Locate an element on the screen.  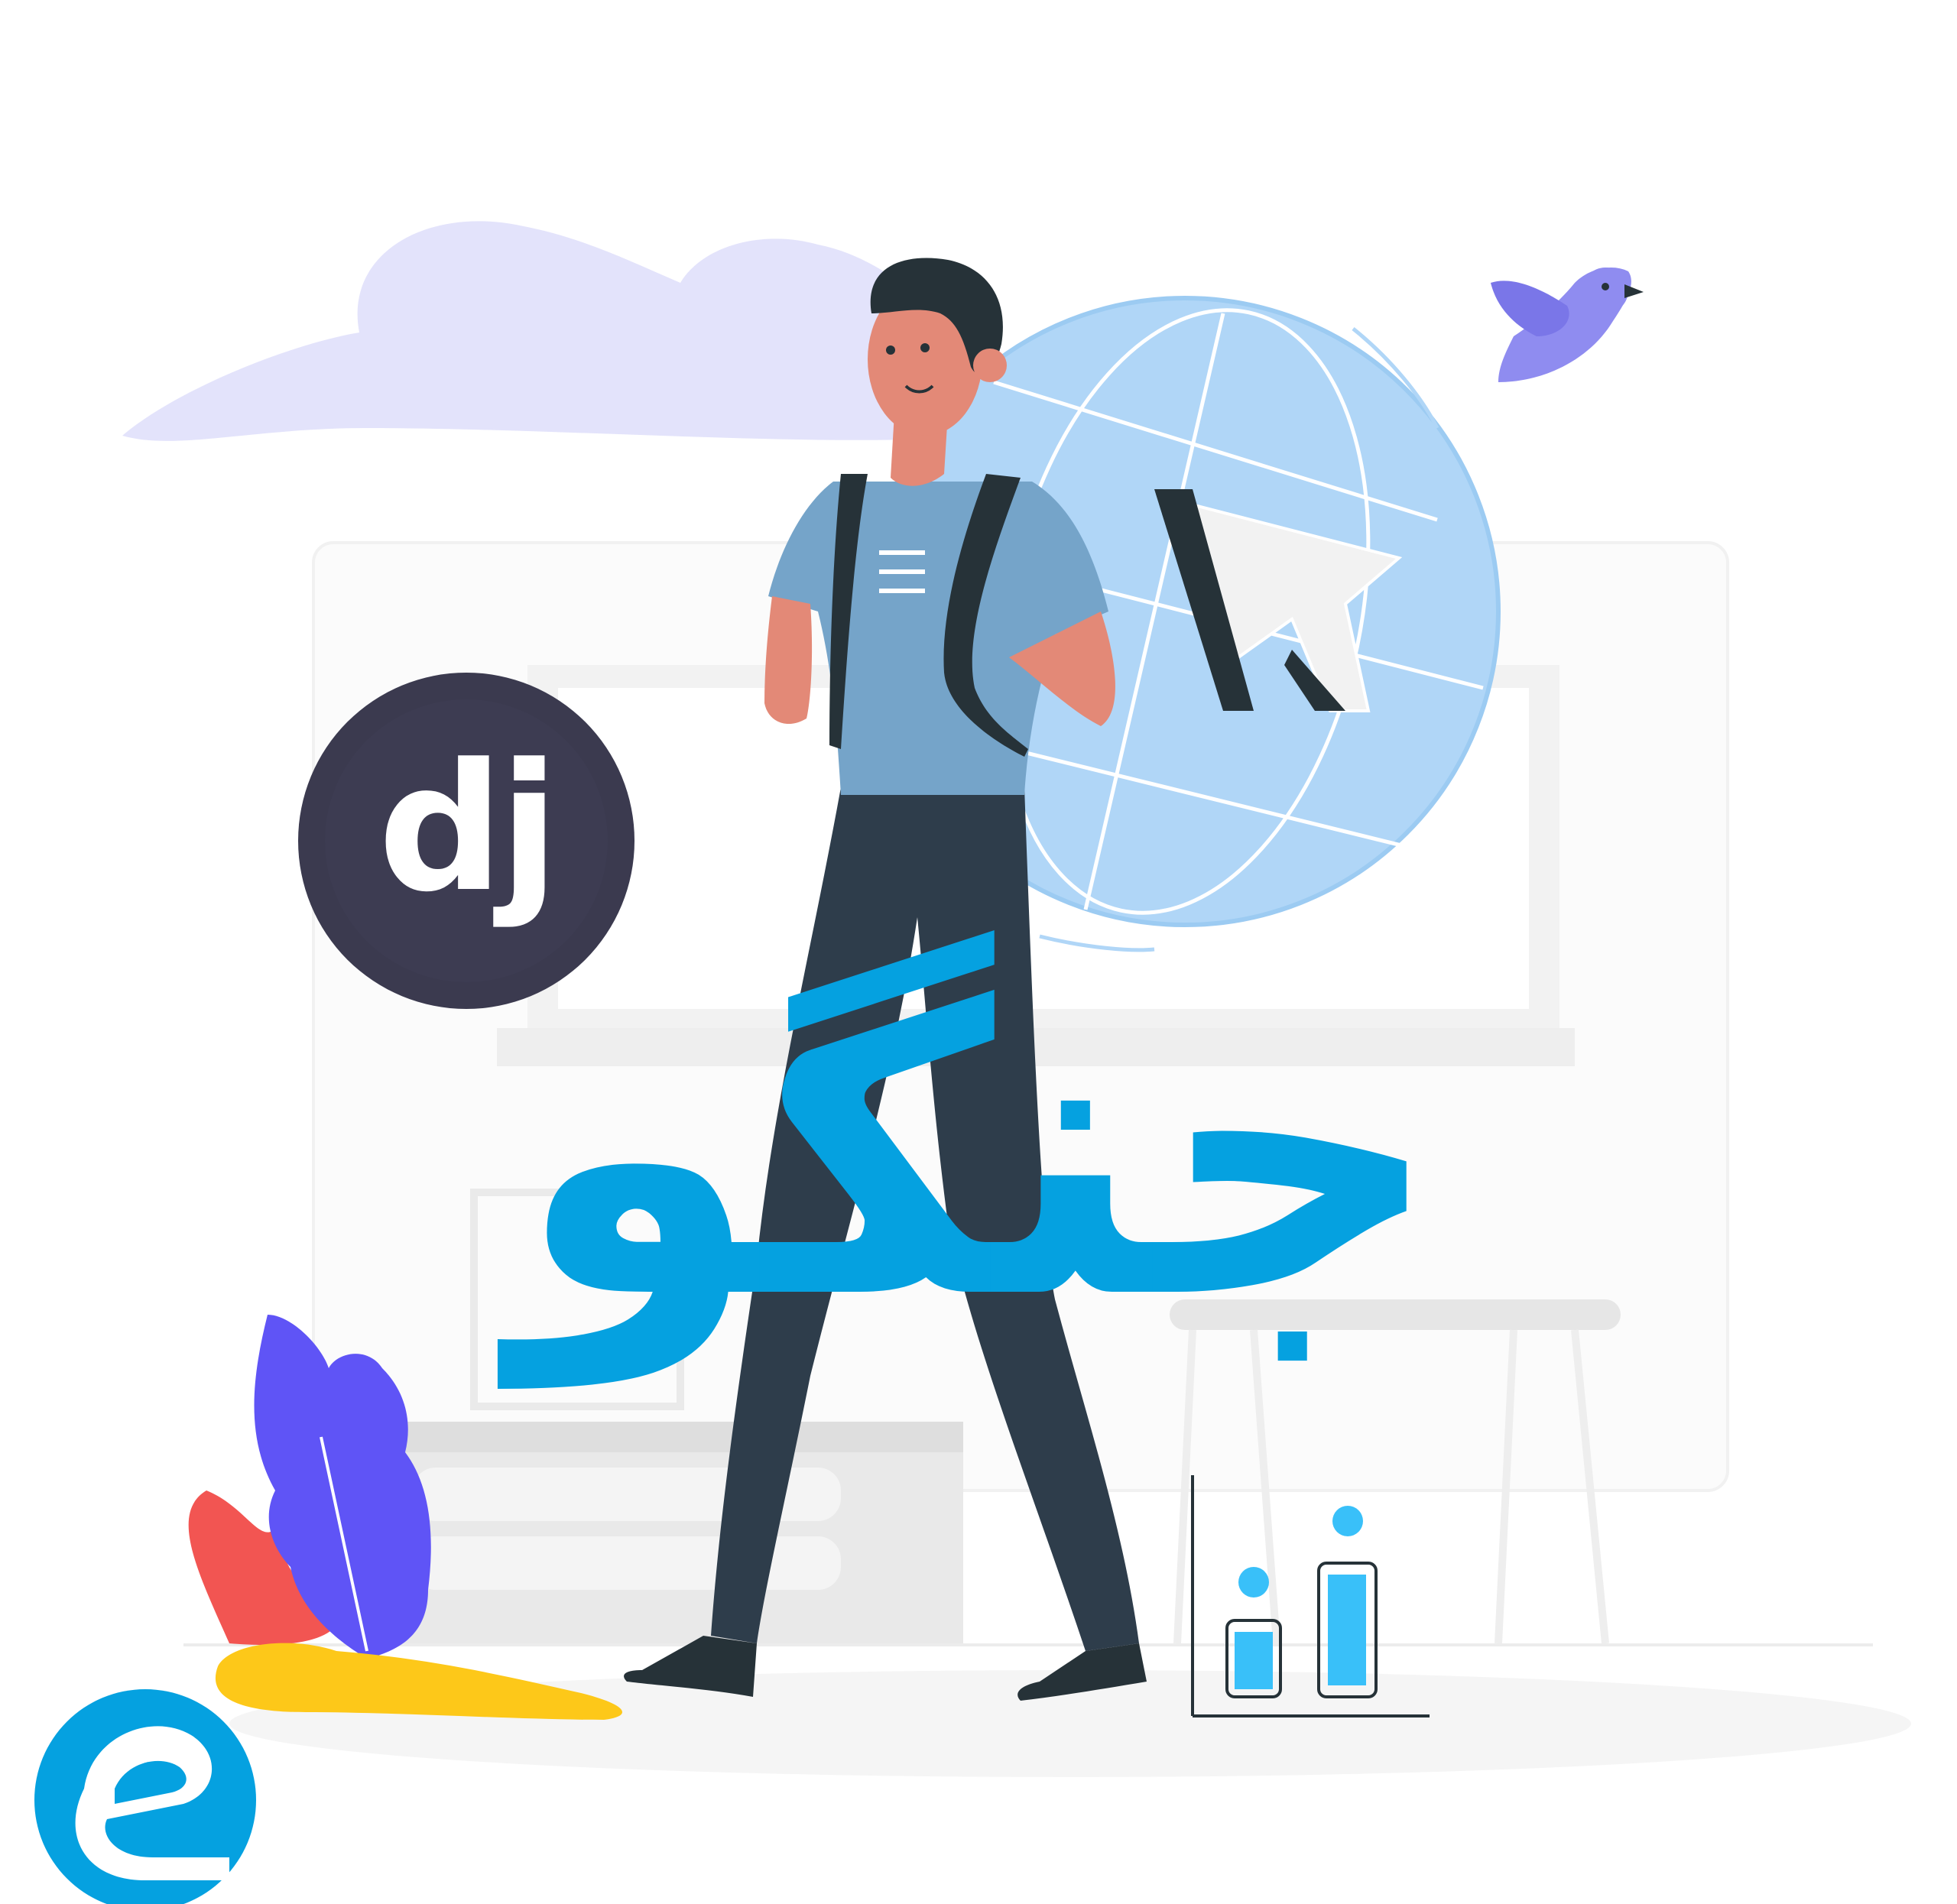
bird-icon is located at coordinates (1567, 325).